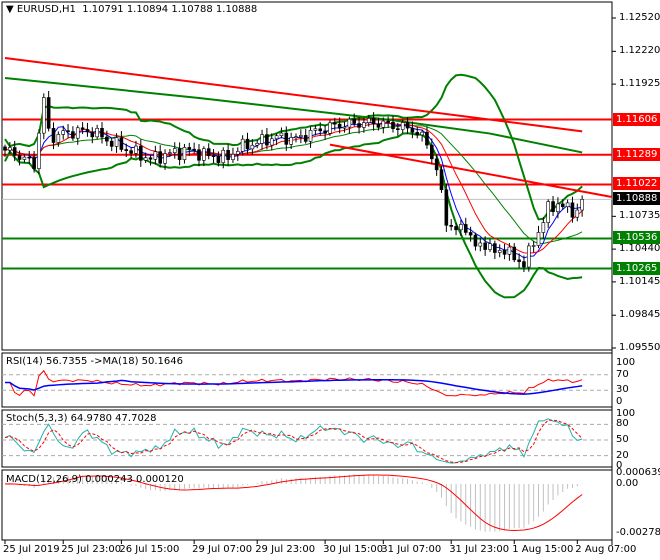  What do you see at coordinates (91, 549) in the screenshot?
I see `x-tick-label: 25 Jul 23:00` at bounding box center [91, 549].